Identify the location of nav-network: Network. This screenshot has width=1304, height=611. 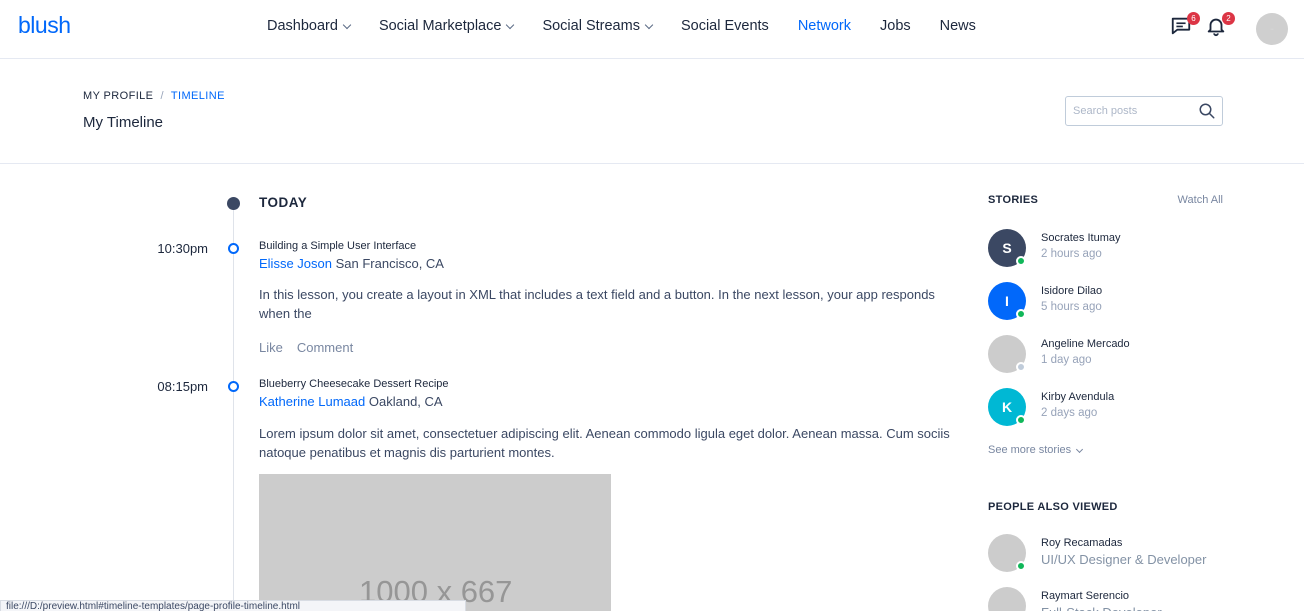
(824, 26).